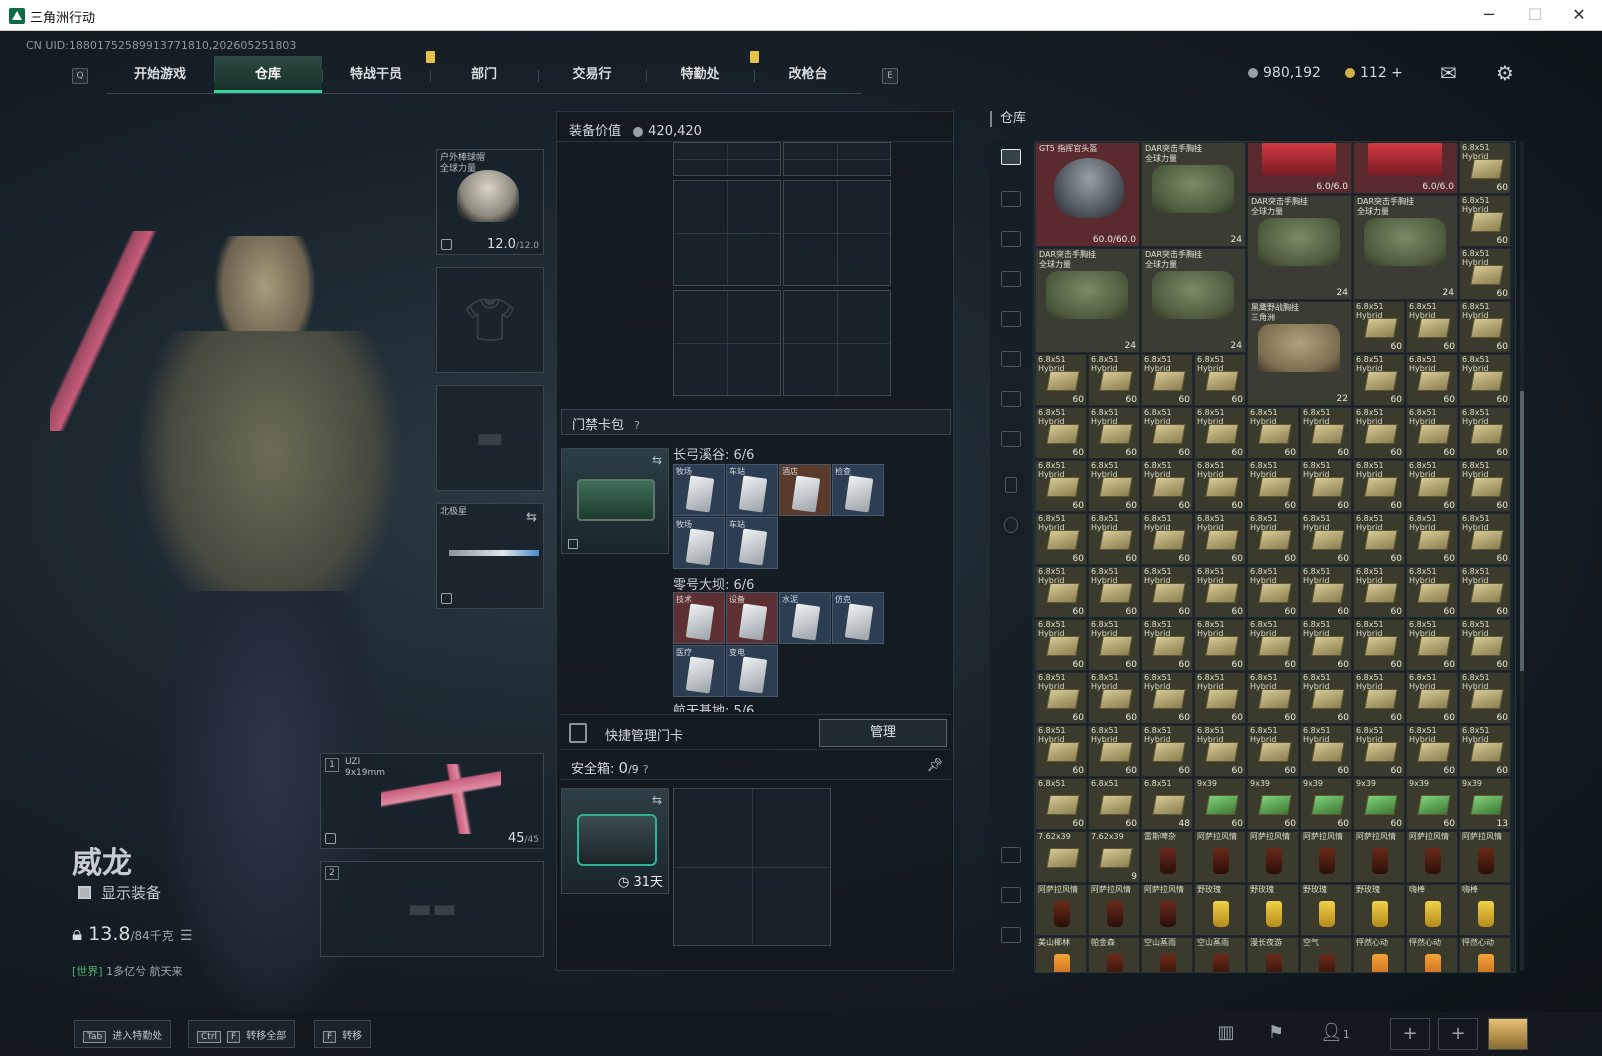  Describe the element at coordinates (378, 72) in the screenshot. I see `tab-2: 特战干员` at that location.